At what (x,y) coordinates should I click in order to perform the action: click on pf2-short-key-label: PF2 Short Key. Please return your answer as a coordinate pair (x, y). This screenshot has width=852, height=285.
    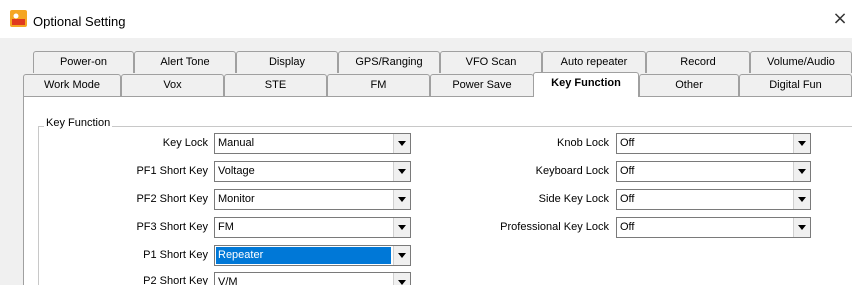
    Looking at the image, I should click on (172, 199).